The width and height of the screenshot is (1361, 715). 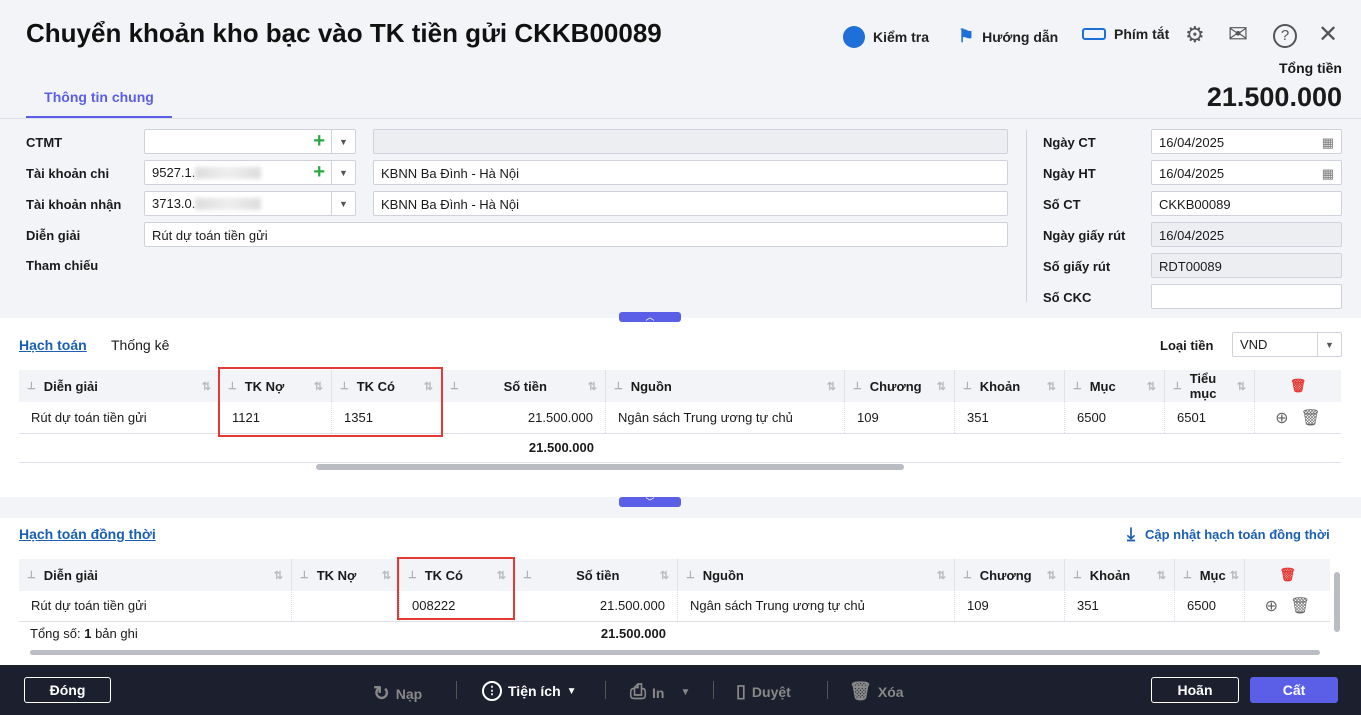 I want to click on approve-button: ▯ Duyệt, so click(x=763, y=691).